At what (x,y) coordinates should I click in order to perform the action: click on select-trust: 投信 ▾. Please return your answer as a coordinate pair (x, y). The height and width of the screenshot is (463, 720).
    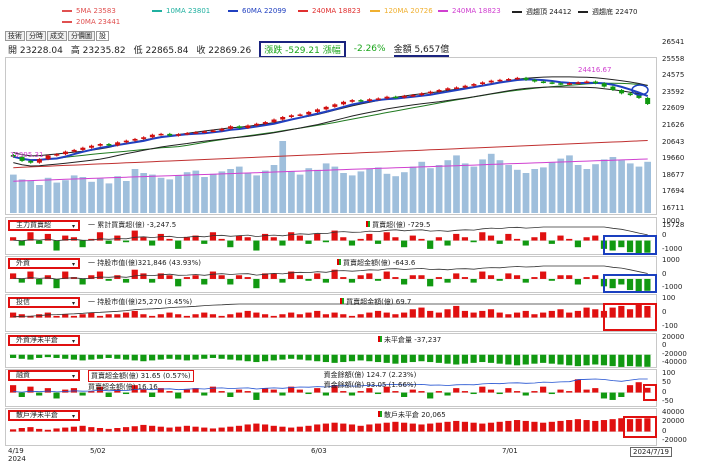
    Looking at the image, I should click on (44, 302).